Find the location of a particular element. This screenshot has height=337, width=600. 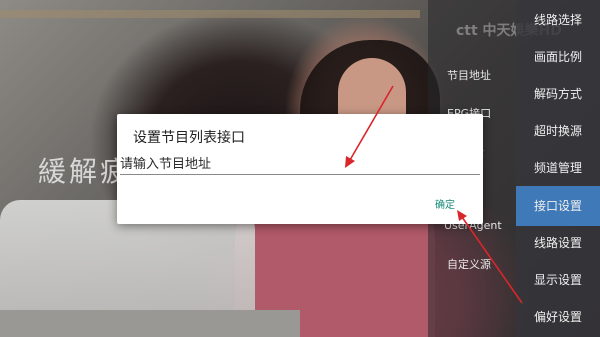

wall-shelf is located at coordinates (210, 14).